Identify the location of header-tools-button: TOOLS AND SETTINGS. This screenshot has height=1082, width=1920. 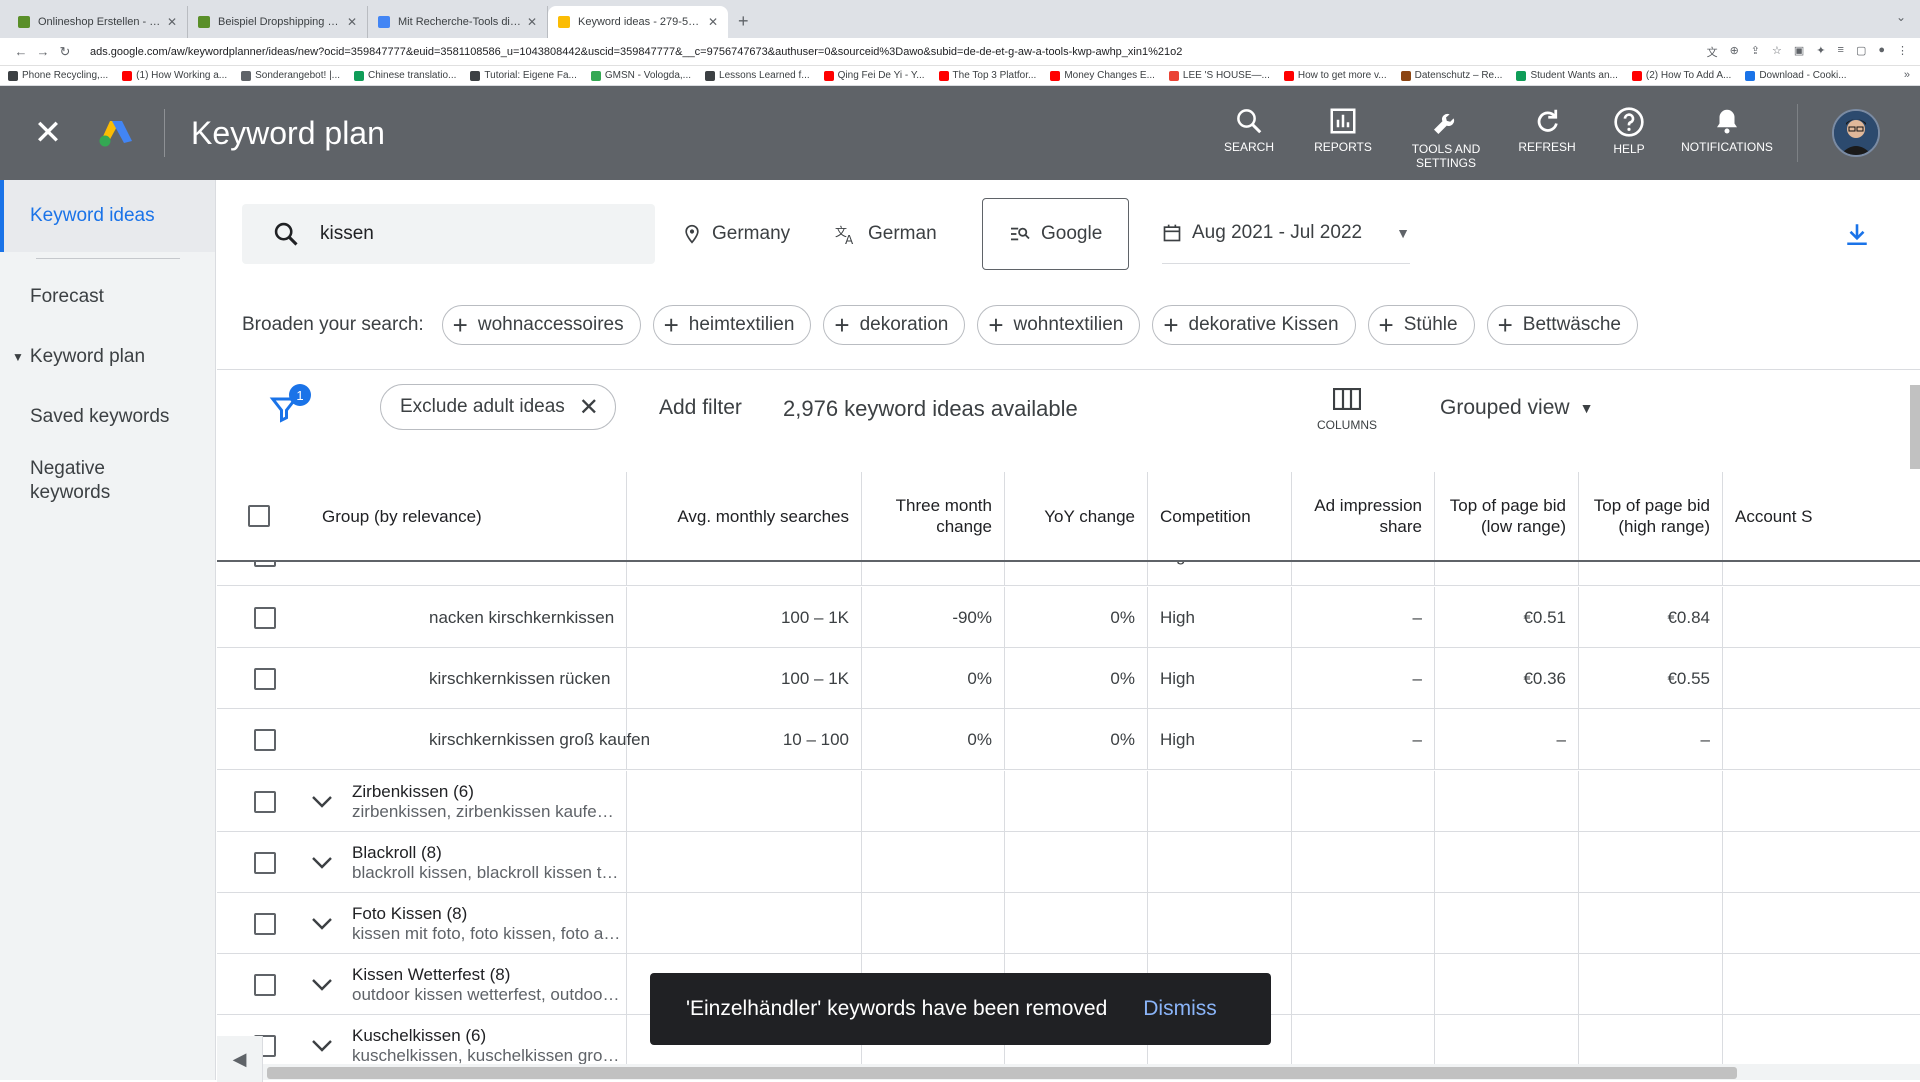
(1446, 138).